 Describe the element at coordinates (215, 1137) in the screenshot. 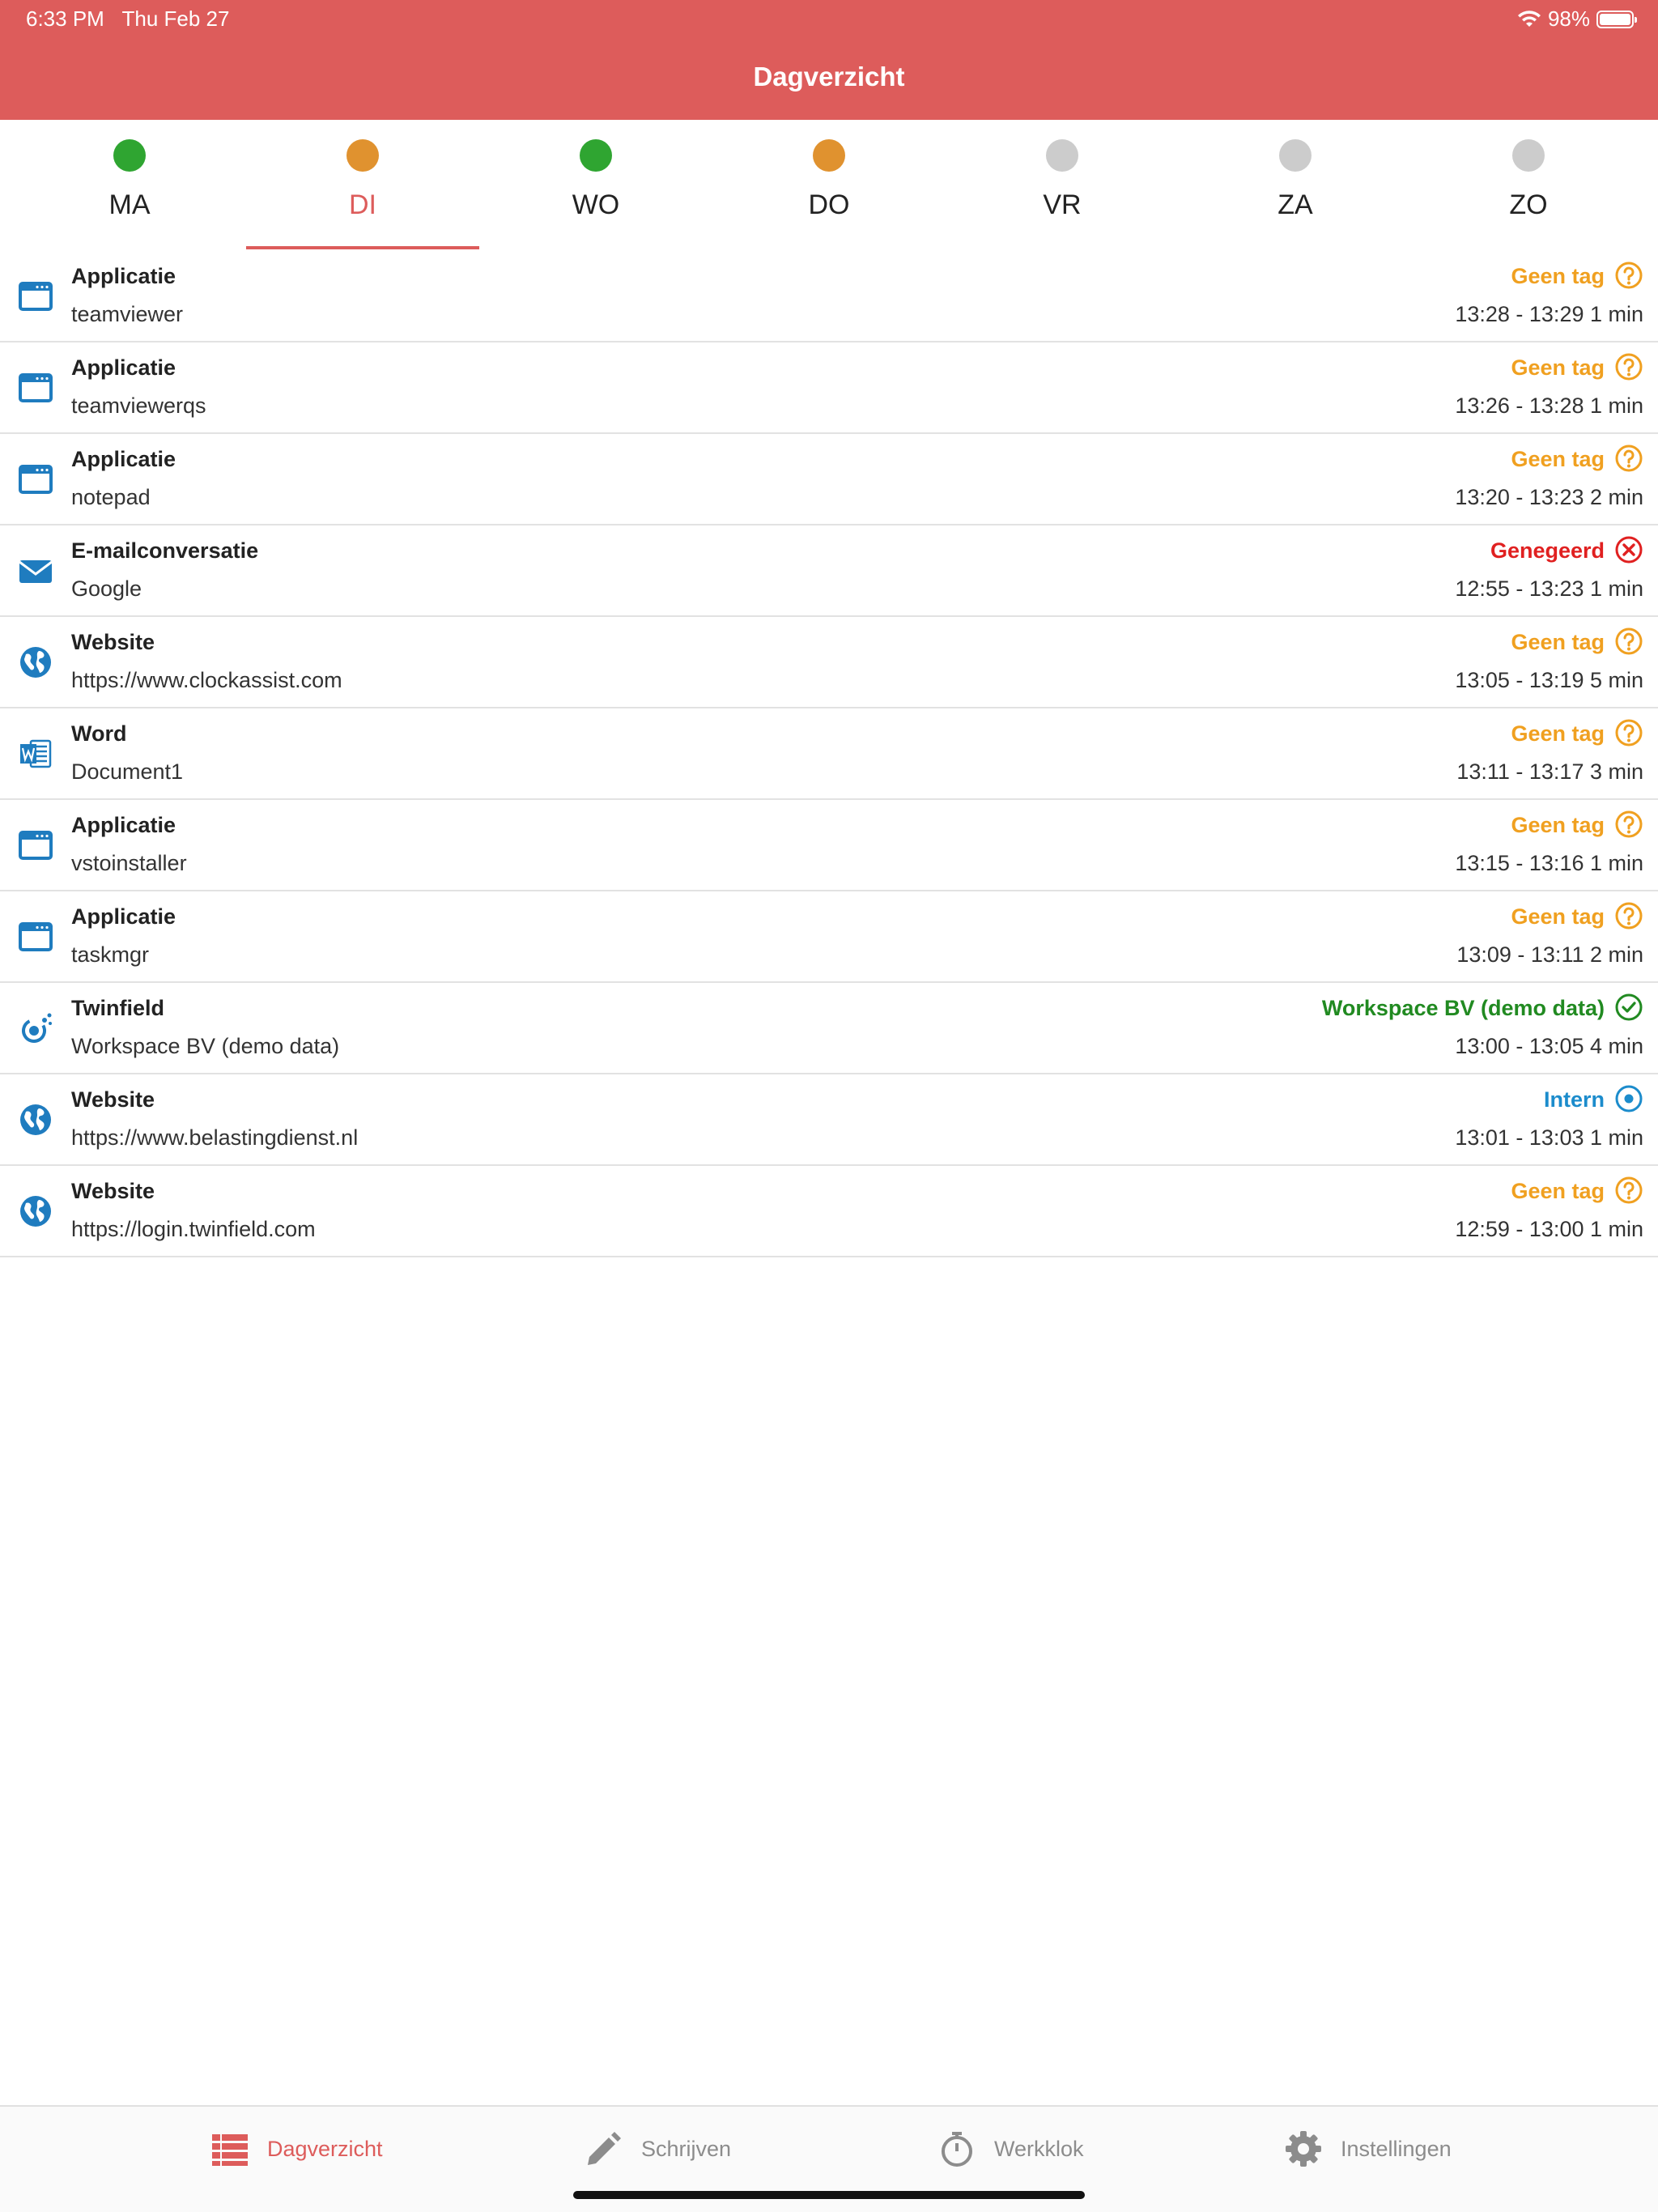

I see `activity-name: https://www.belastingdienst.nl` at that location.